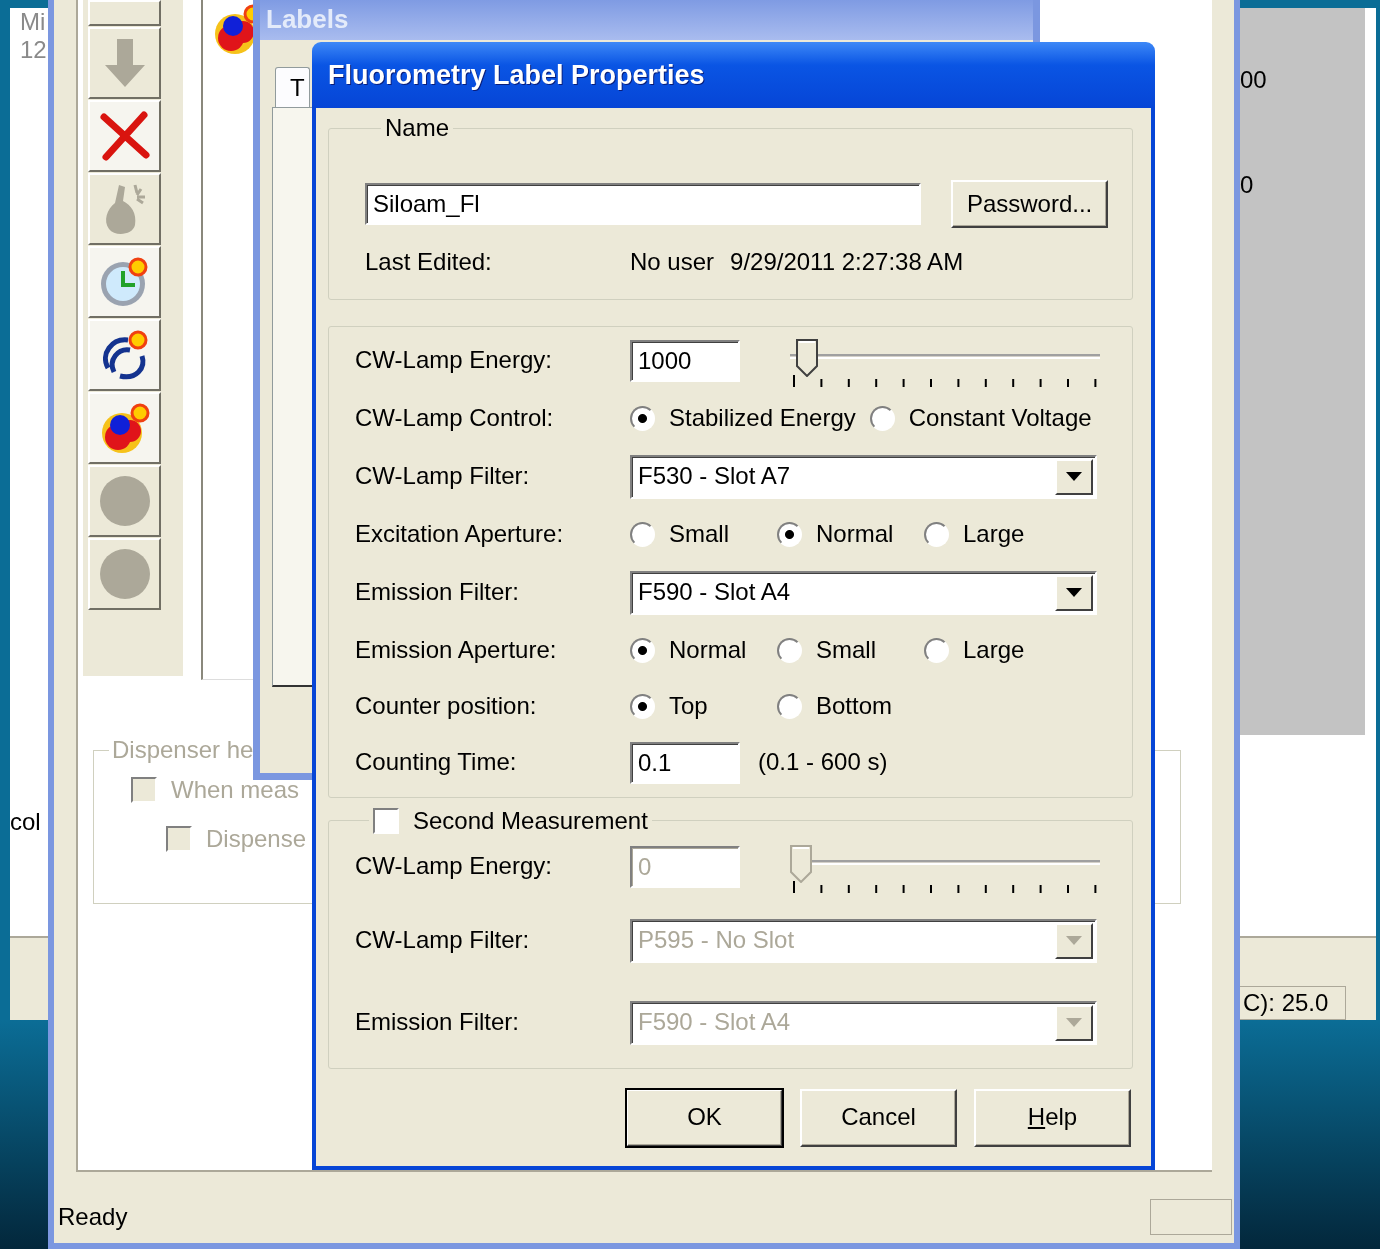 This screenshot has height=1249, width=1380. What do you see at coordinates (806, 357) in the screenshot?
I see `slider-thumb` at bounding box center [806, 357].